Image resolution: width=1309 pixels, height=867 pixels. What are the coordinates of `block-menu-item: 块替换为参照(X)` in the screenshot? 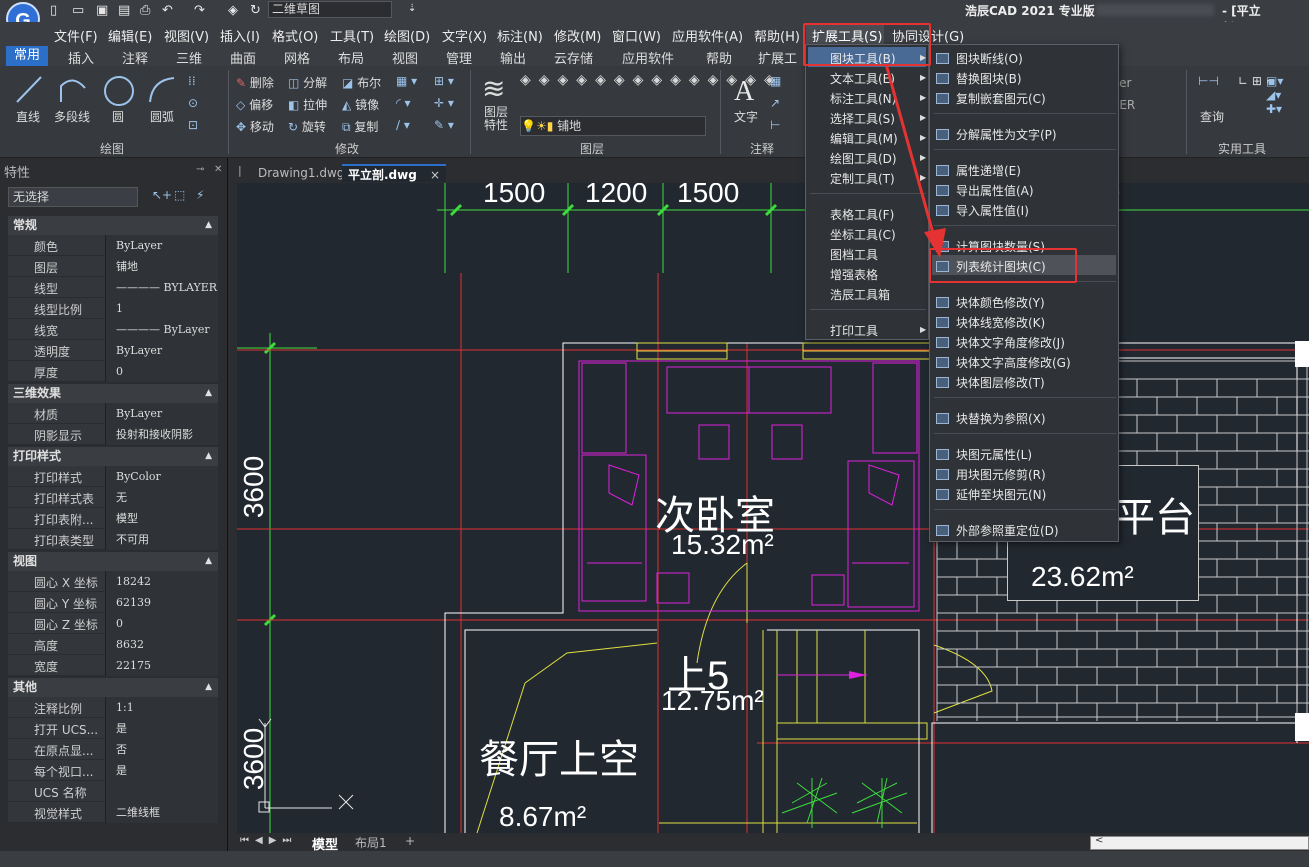 It's located at (1001, 418).